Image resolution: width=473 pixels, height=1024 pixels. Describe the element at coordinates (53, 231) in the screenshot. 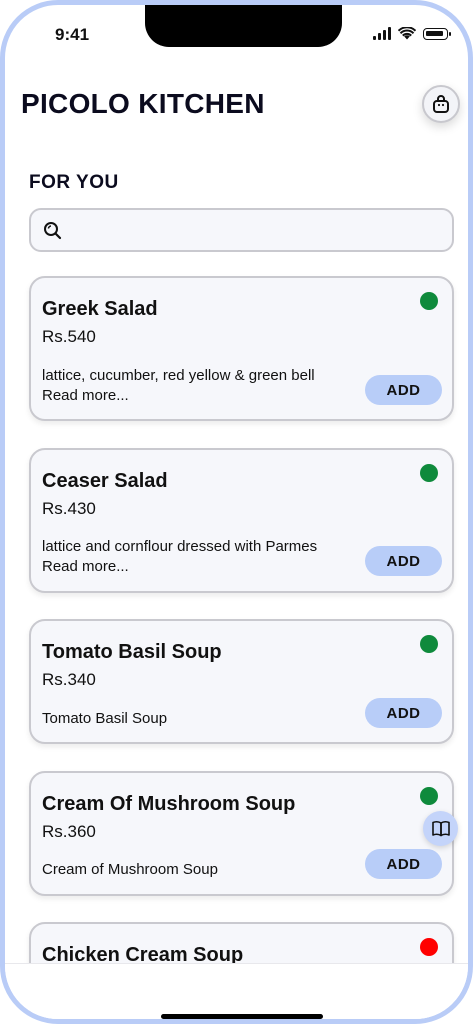

I see `search-icon` at that location.